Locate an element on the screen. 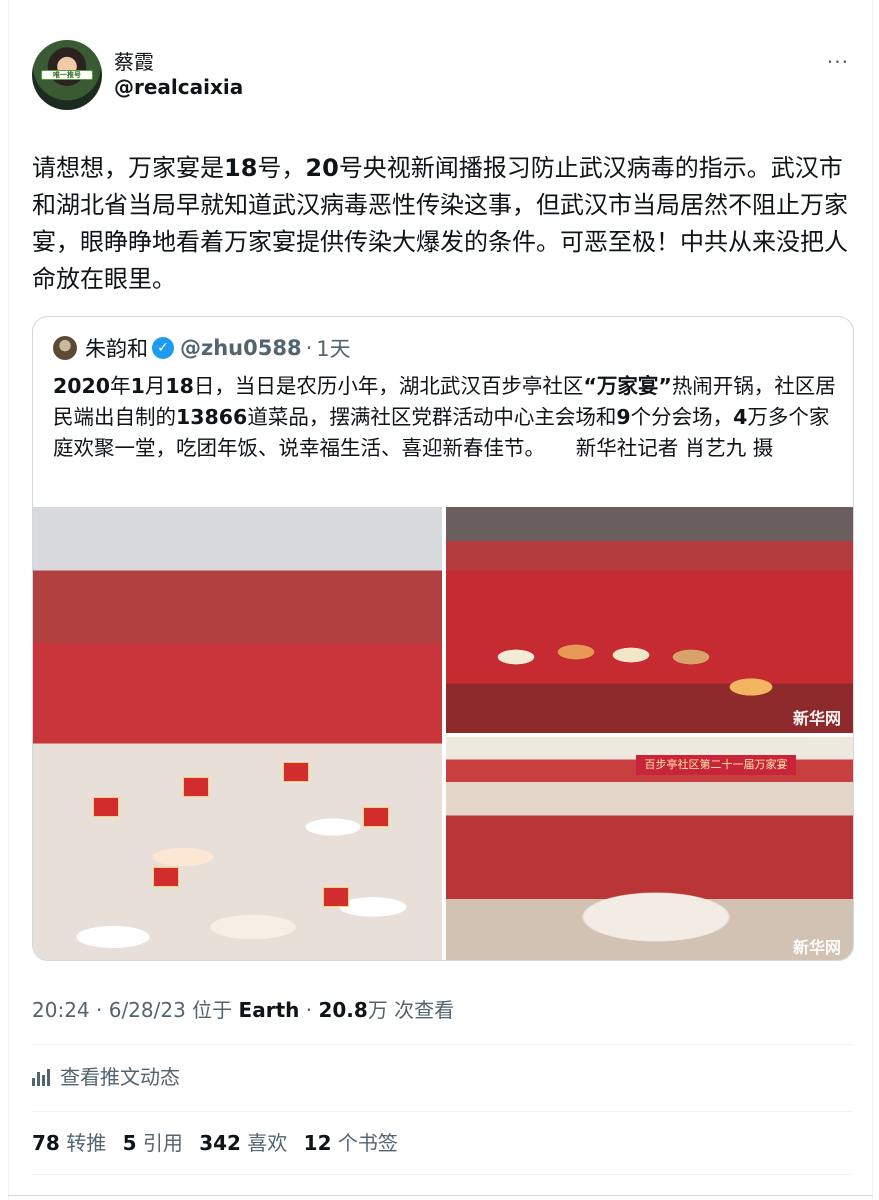 The image size is (879, 1200). bold-text-run: “万家宴” is located at coordinates (627, 386).